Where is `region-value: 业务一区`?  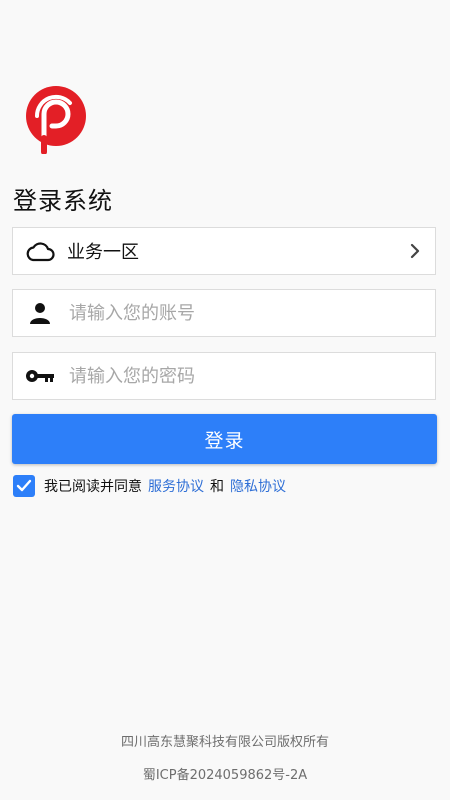 region-value: 业务一区 is located at coordinates (103, 252).